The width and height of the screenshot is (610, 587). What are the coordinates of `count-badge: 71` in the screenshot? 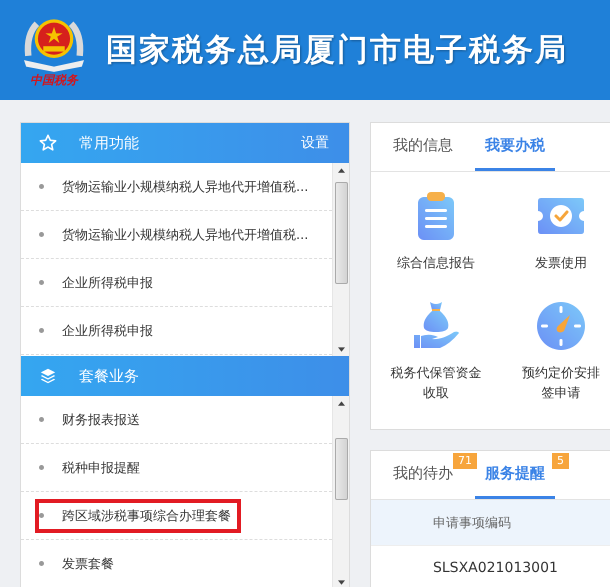 It's located at (465, 461).